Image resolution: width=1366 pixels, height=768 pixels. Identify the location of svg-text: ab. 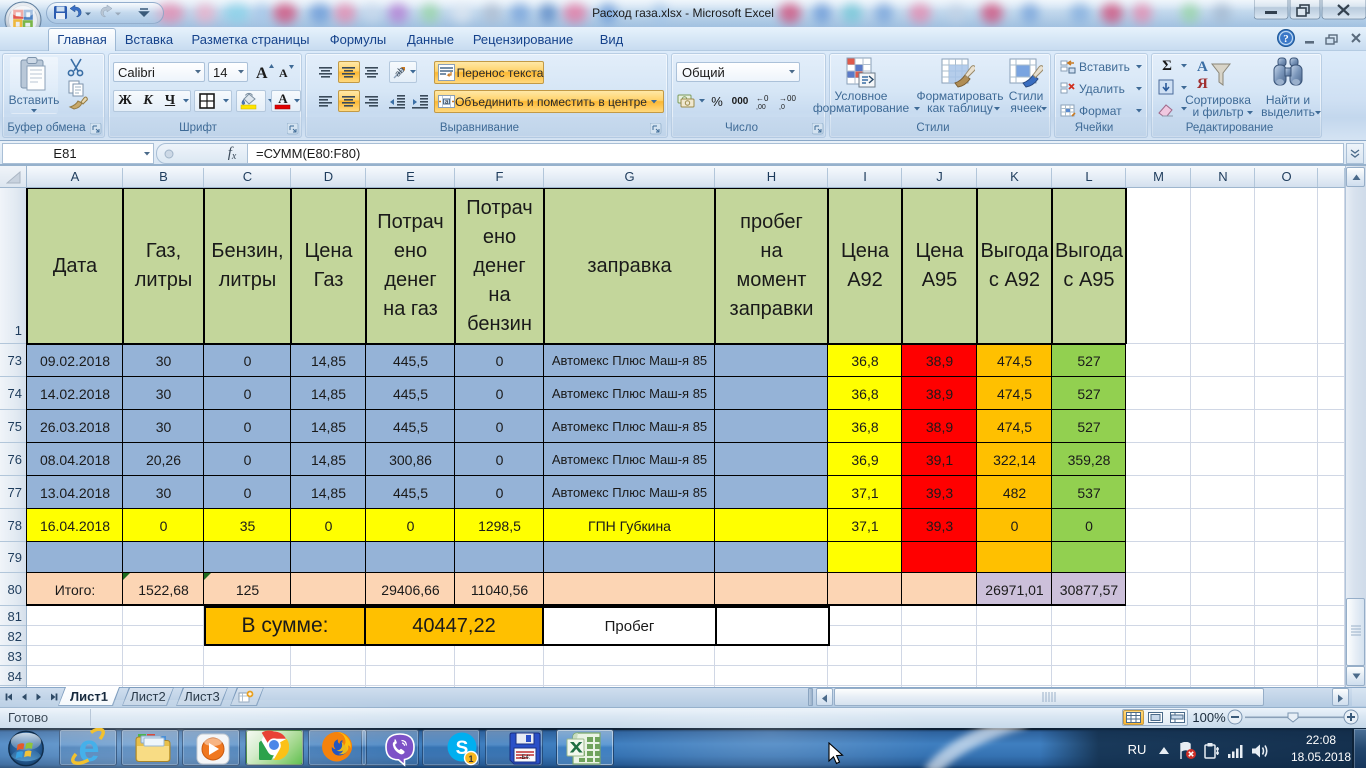
(399, 72).